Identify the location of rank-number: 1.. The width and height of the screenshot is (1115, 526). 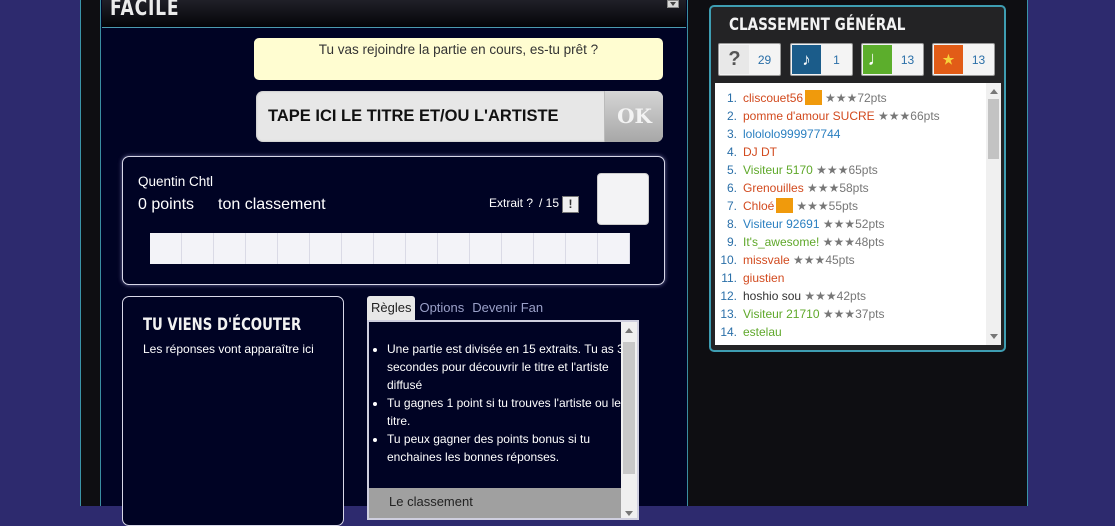
(731, 98).